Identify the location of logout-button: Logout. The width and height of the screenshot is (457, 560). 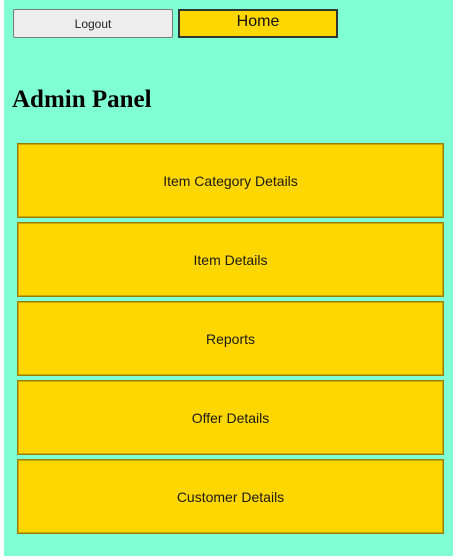
(93, 23).